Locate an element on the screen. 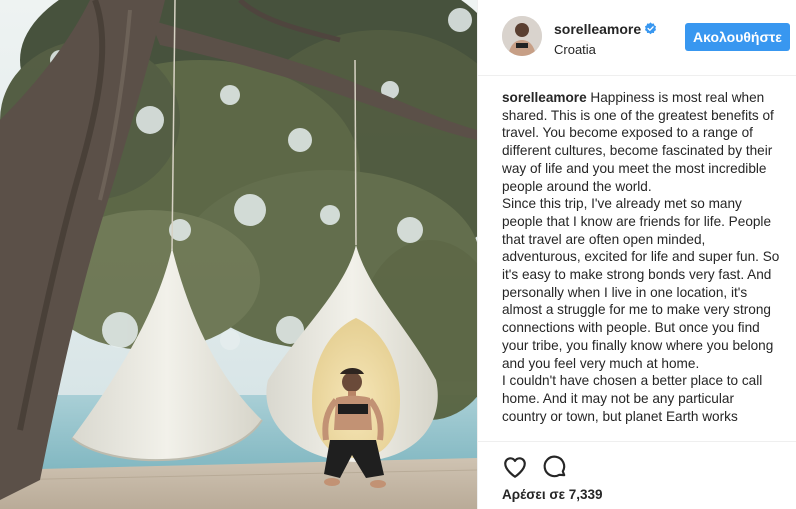 This screenshot has height=509, width=796. follow-button: Ακολουθήστε is located at coordinates (737, 37).